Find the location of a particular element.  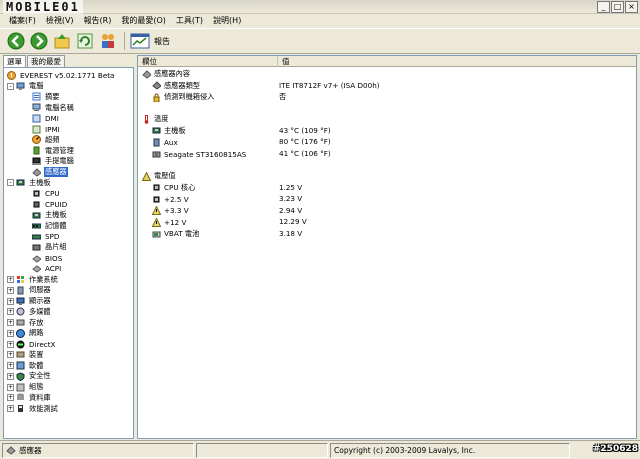

tree-item: + 效能測試 is located at coordinates (33, 408).